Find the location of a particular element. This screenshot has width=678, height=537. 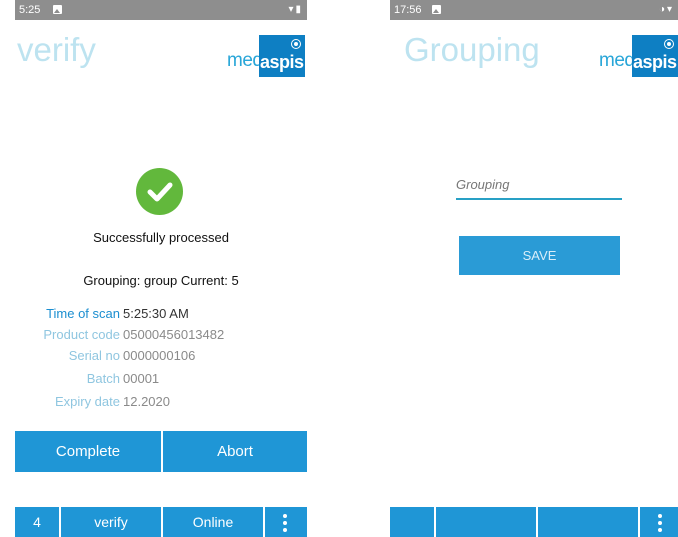

wifi-battery-icon: ◑▾ is located at coordinates (666, 9).